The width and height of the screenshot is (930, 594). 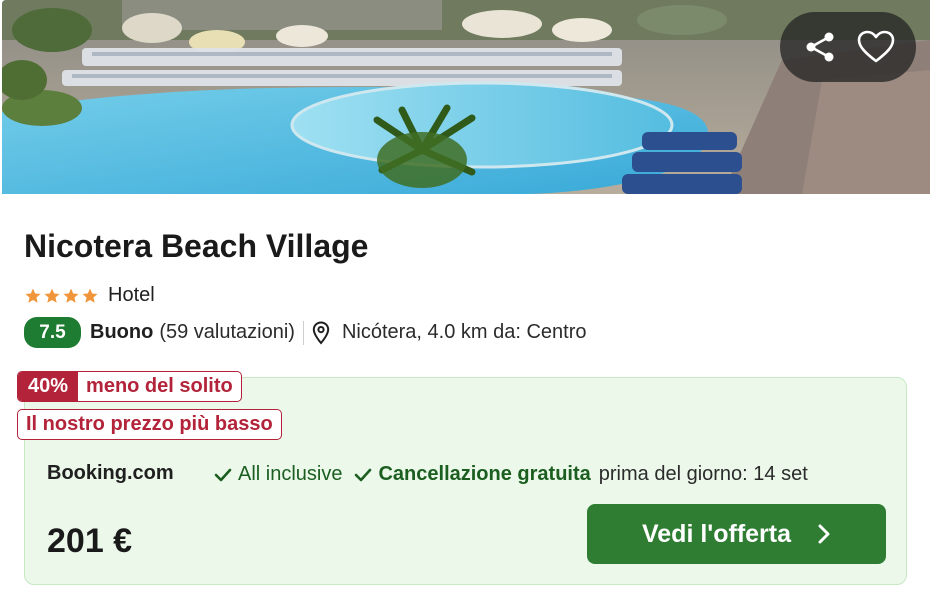 I want to click on star-rating, so click(x=61, y=296).